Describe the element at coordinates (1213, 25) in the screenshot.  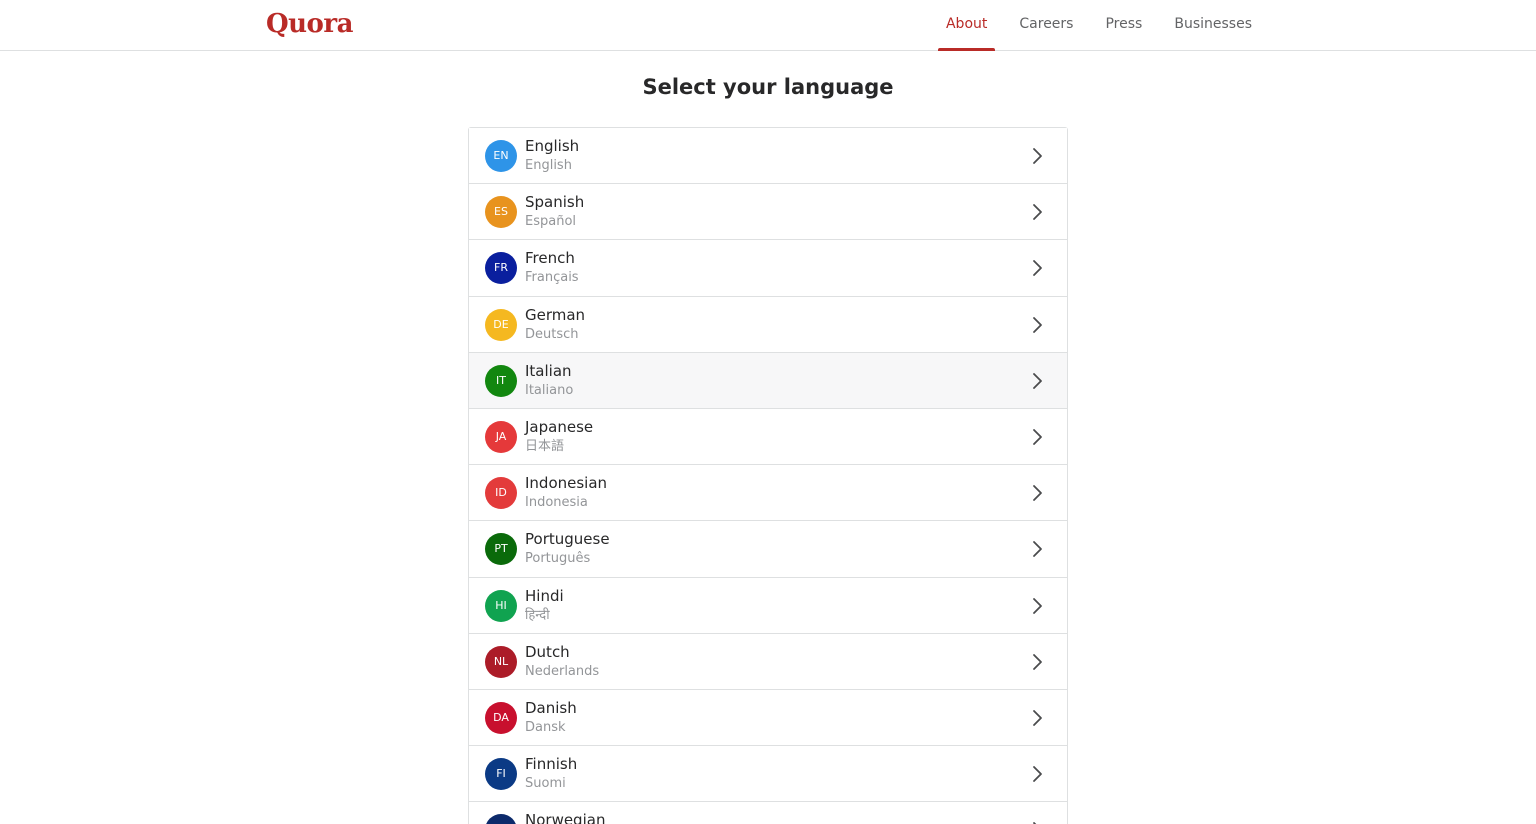
I see `nav-businesses: Businesses` at that location.